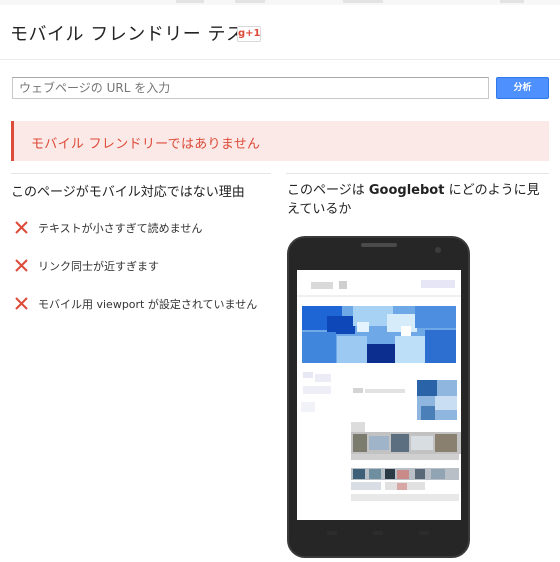 The height and width of the screenshot is (562, 560). What do you see at coordinates (98, 266) in the screenshot?
I see `reason-text: リンク同士が近すぎます` at bounding box center [98, 266].